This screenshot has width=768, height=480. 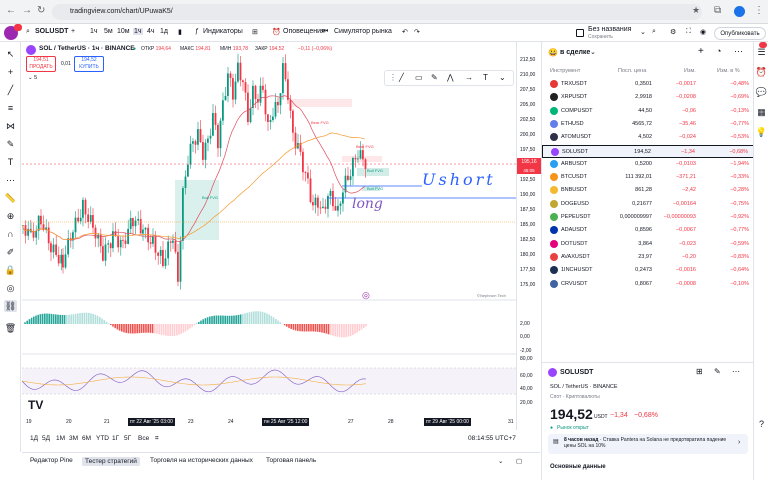 I want to click on profile-avatar, so click(x=739, y=11).